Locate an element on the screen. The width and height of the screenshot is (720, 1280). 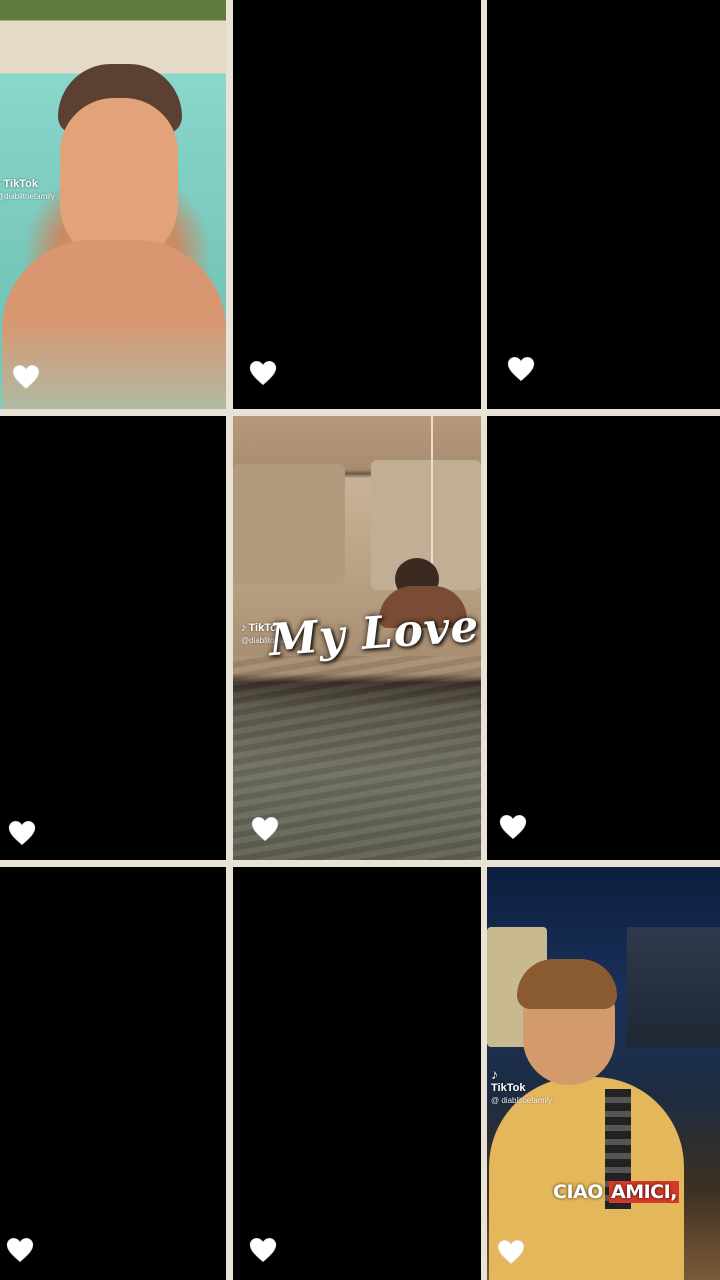
tiktok-watermark: ♪TikTok @diablitoefamily is located at coordinates (27, 190).